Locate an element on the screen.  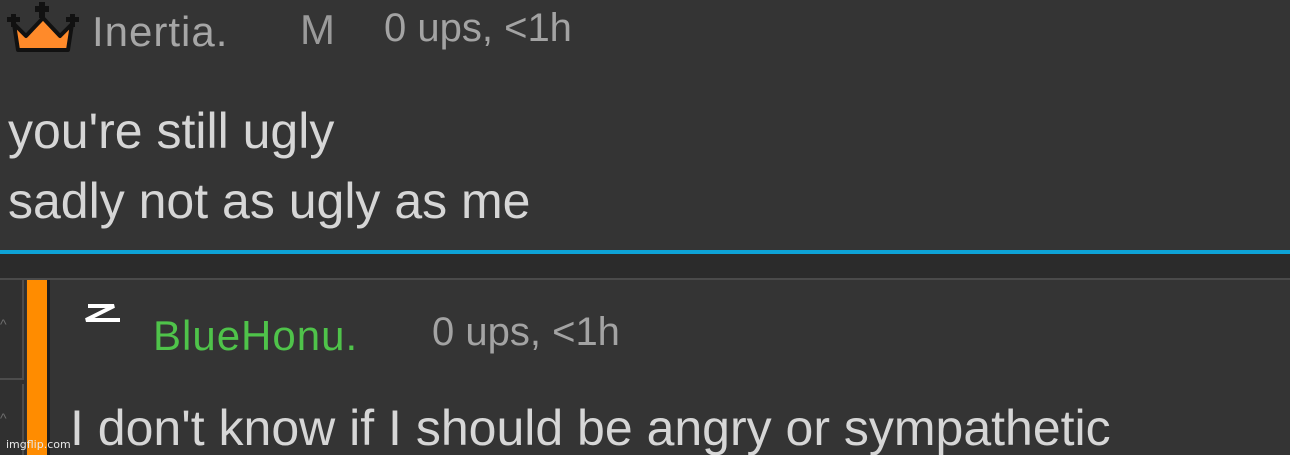
crown-icon is located at coordinates (43, 27).